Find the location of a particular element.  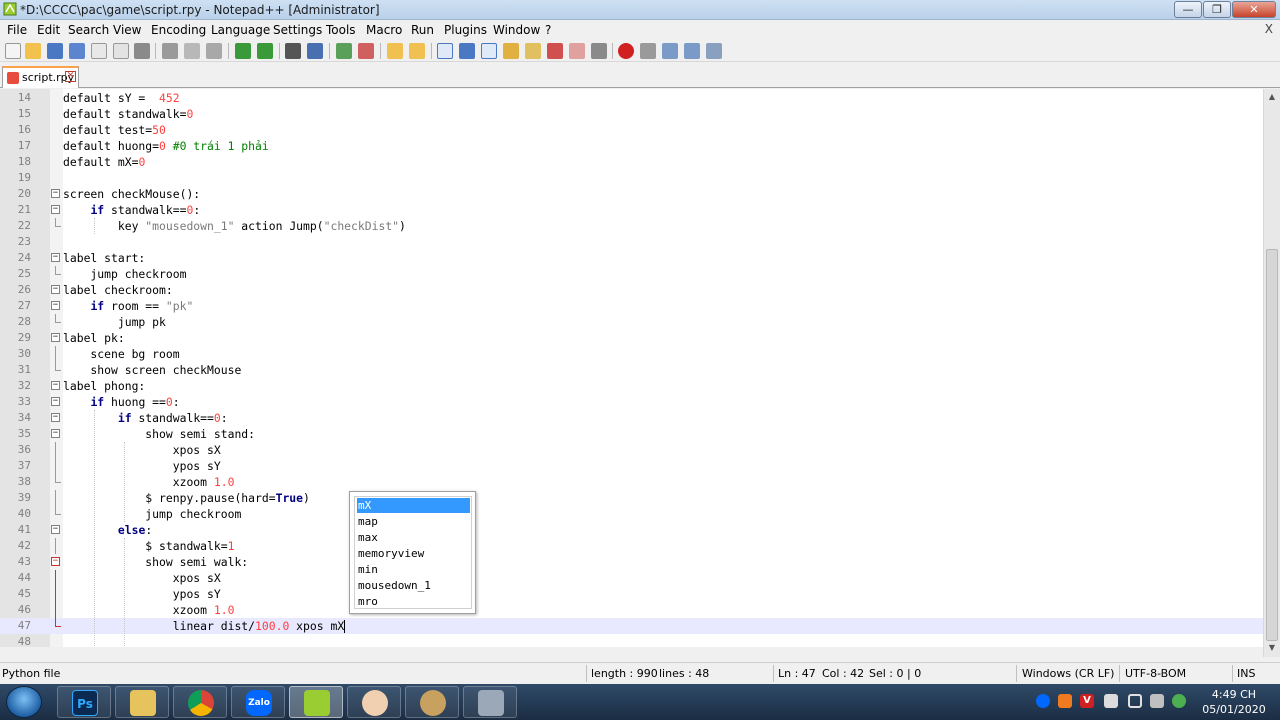

taskbar-notepadpp is located at coordinates (316, 702).